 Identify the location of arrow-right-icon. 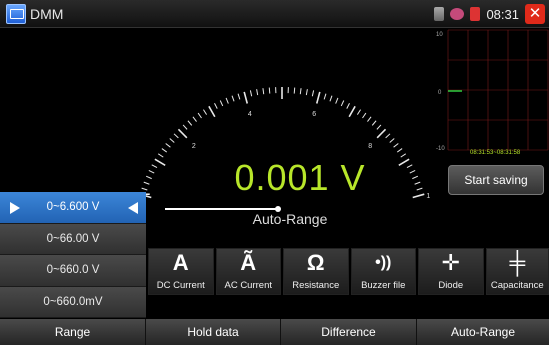
(15, 208).